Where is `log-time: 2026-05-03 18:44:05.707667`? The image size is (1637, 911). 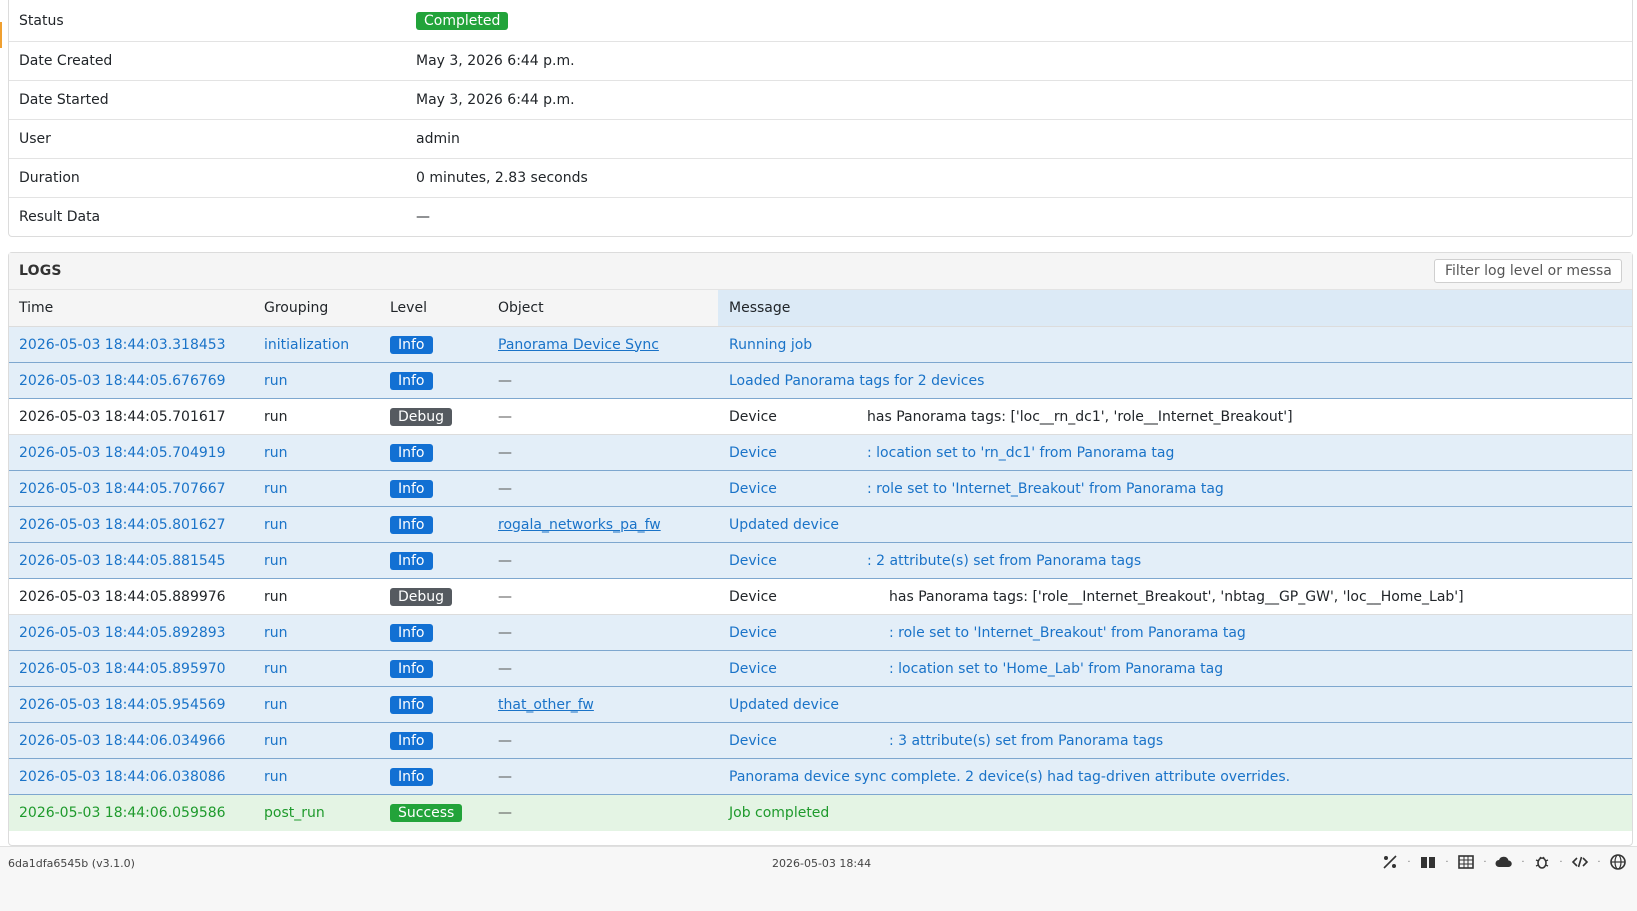
log-time: 2026-05-03 18:44:05.707667 is located at coordinates (122, 488).